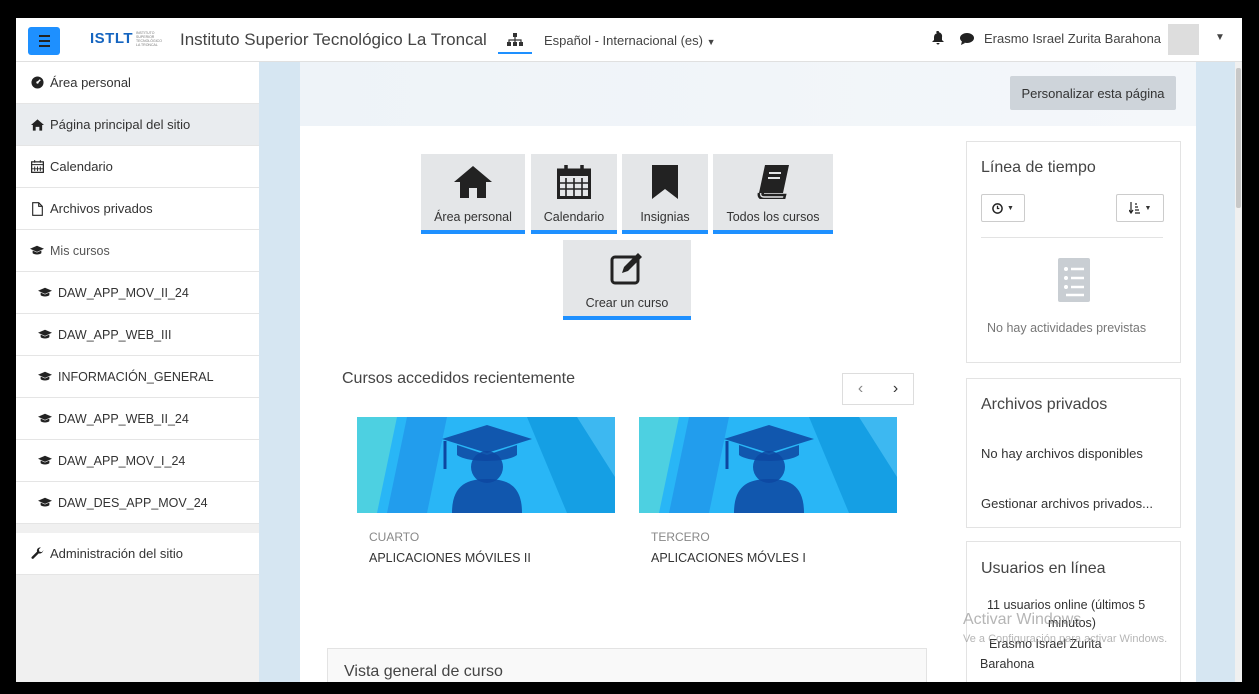  What do you see at coordinates (1044, 404) in the screenshot?
I see `private-files-title: Archivos privados` at bounding box center [1044, 404].